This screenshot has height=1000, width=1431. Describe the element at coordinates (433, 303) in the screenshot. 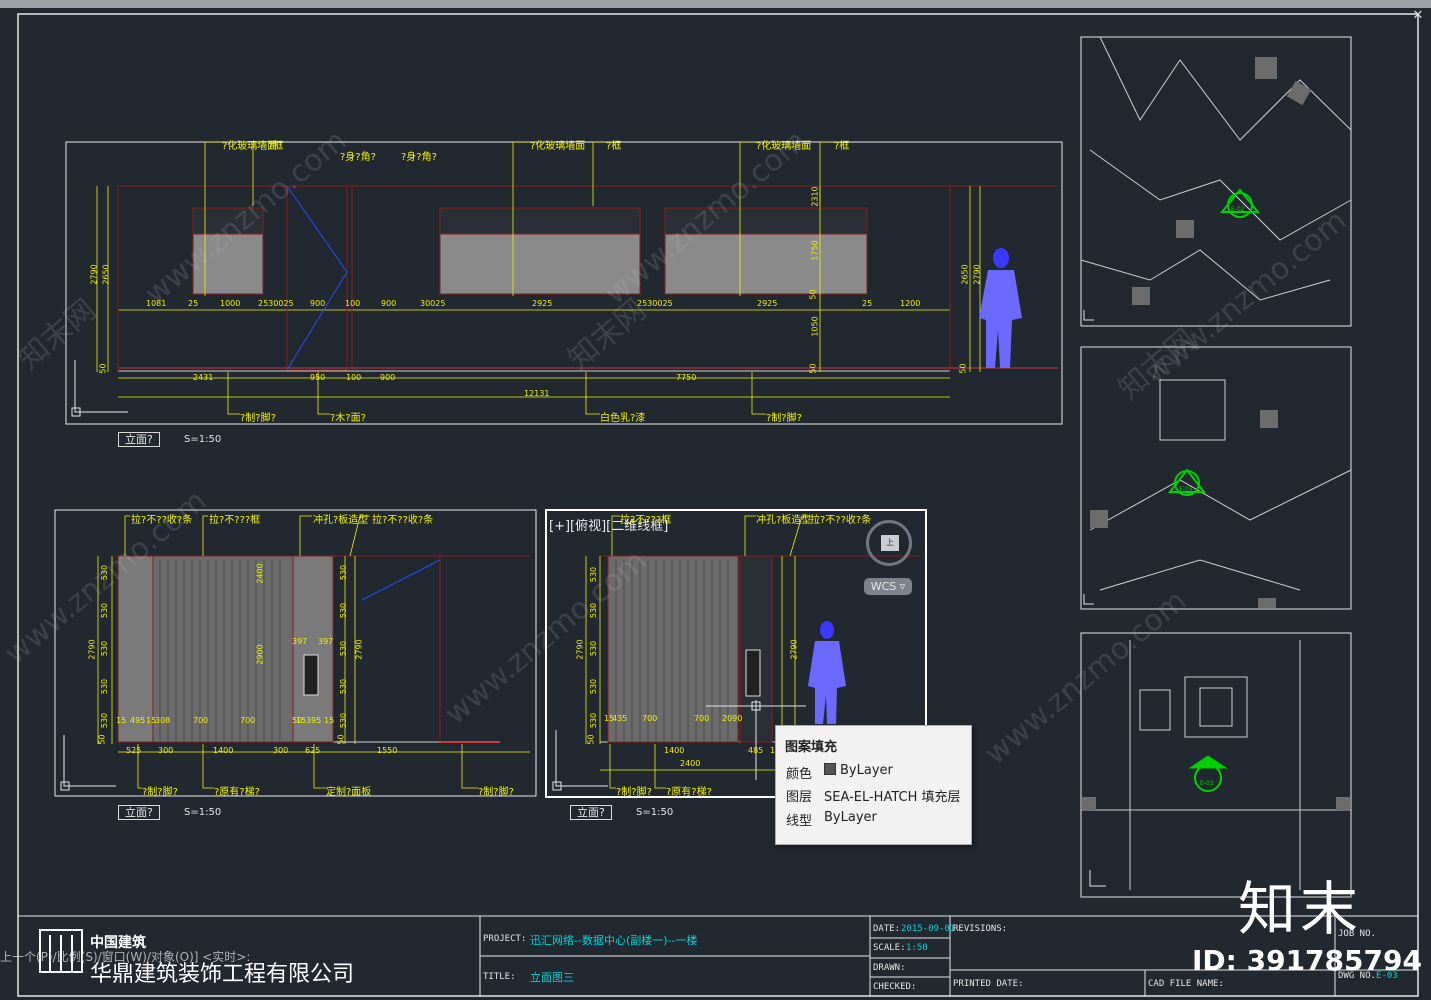

I see `dimension: 30025` at that location.